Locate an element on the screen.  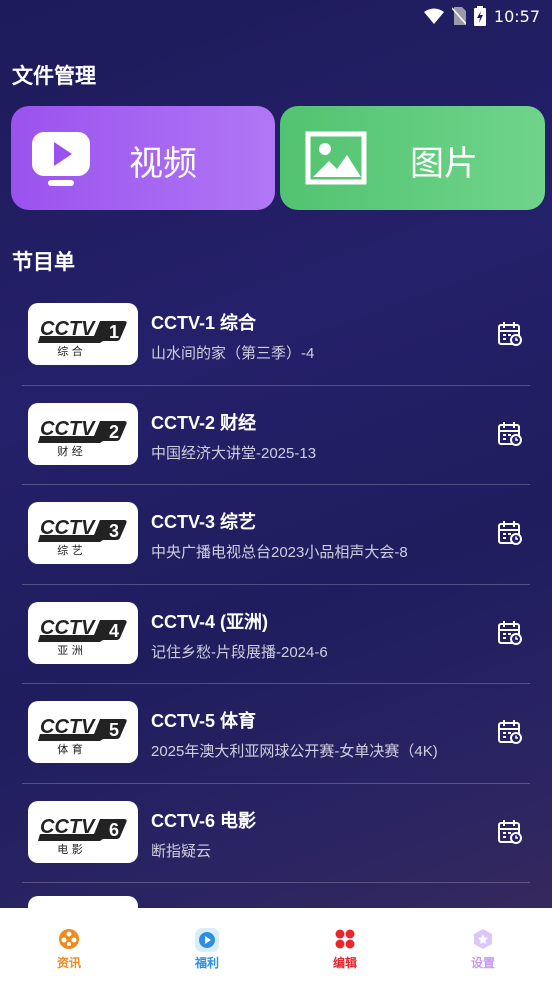
channel-number: 4 is located at coordinates (114, 631).